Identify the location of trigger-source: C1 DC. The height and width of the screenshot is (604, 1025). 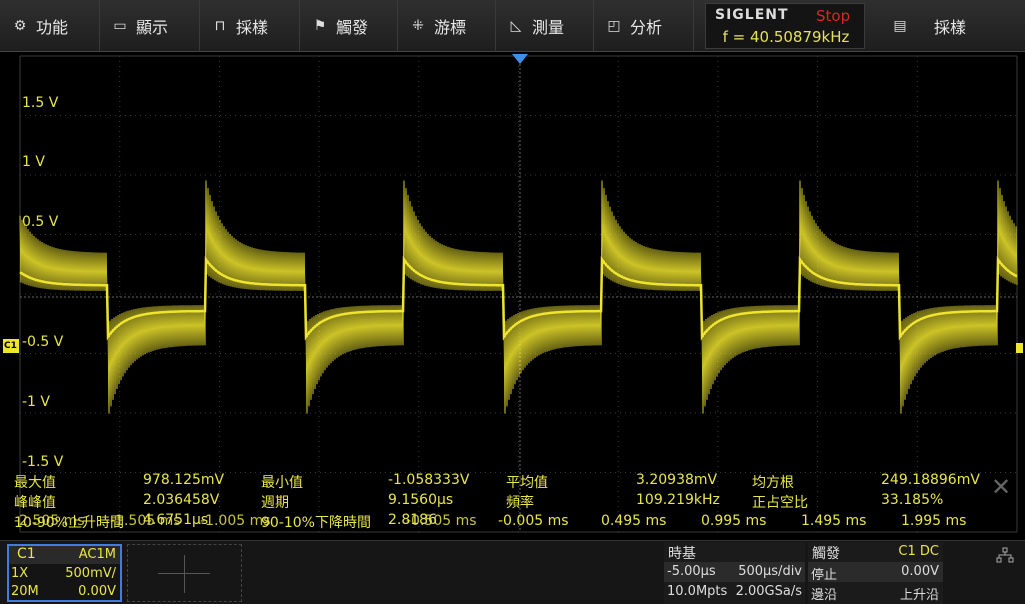
(918, 551).